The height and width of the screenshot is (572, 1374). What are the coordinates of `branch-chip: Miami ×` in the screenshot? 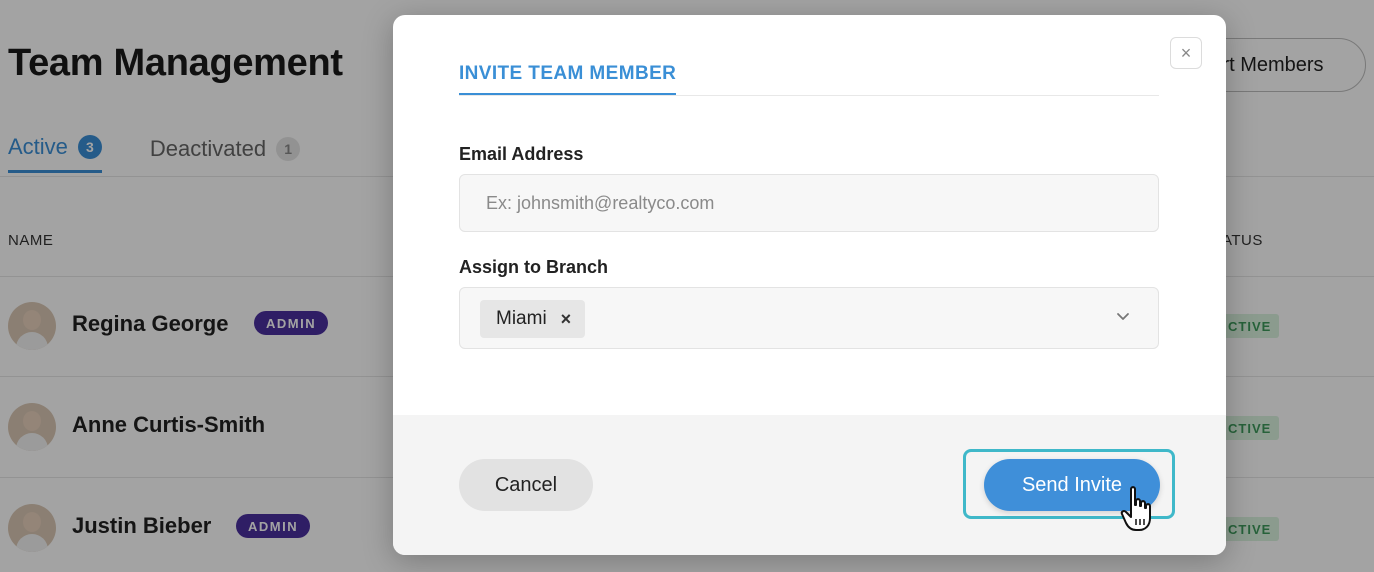 It's located at (533, 319).